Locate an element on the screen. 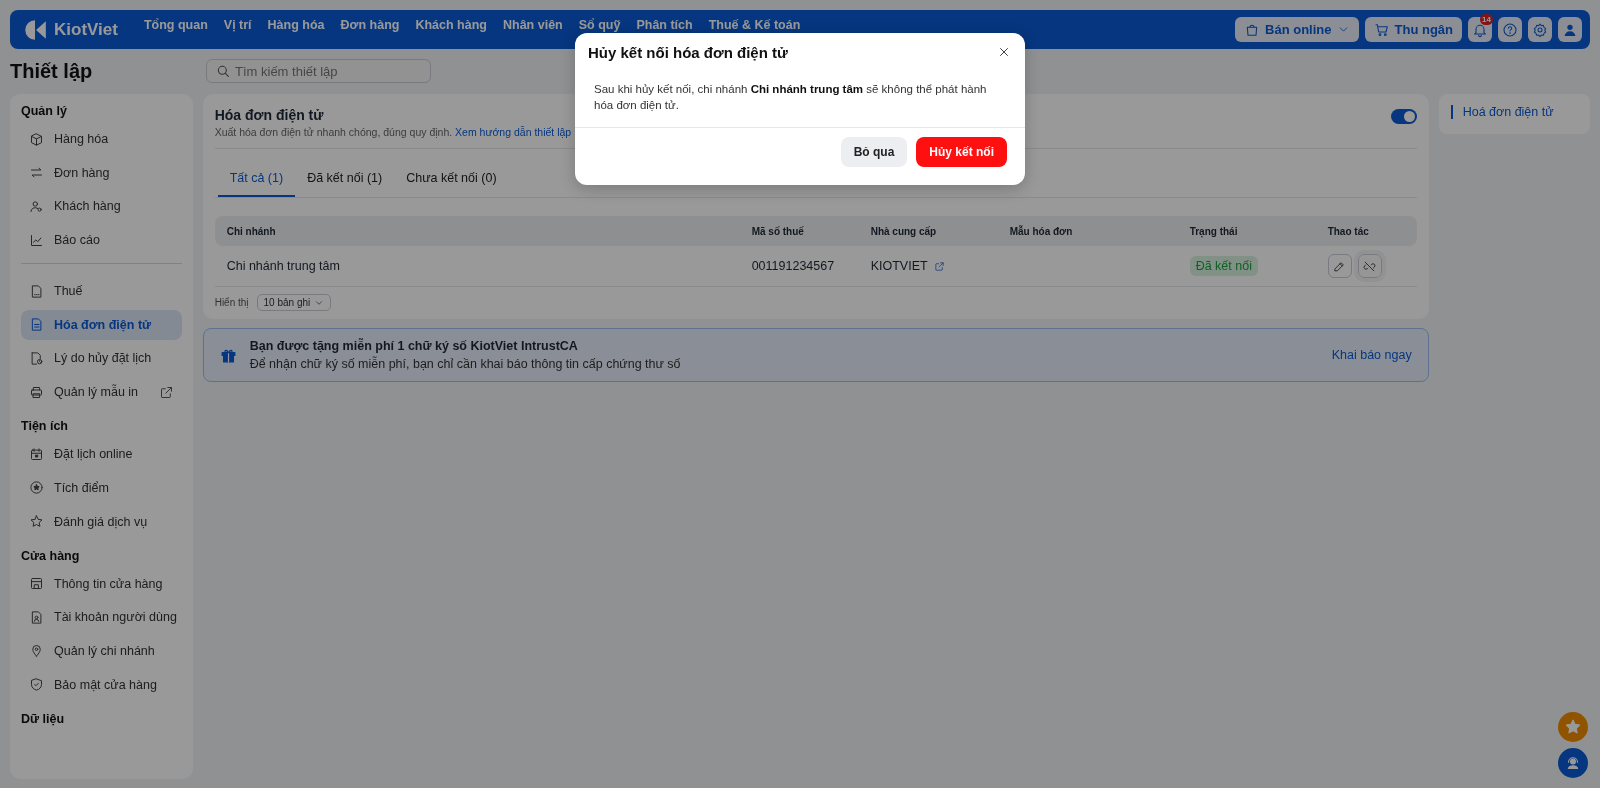 The image size is (1600, 788). page-title: Thiết lập is located at coordinates (52, 71).